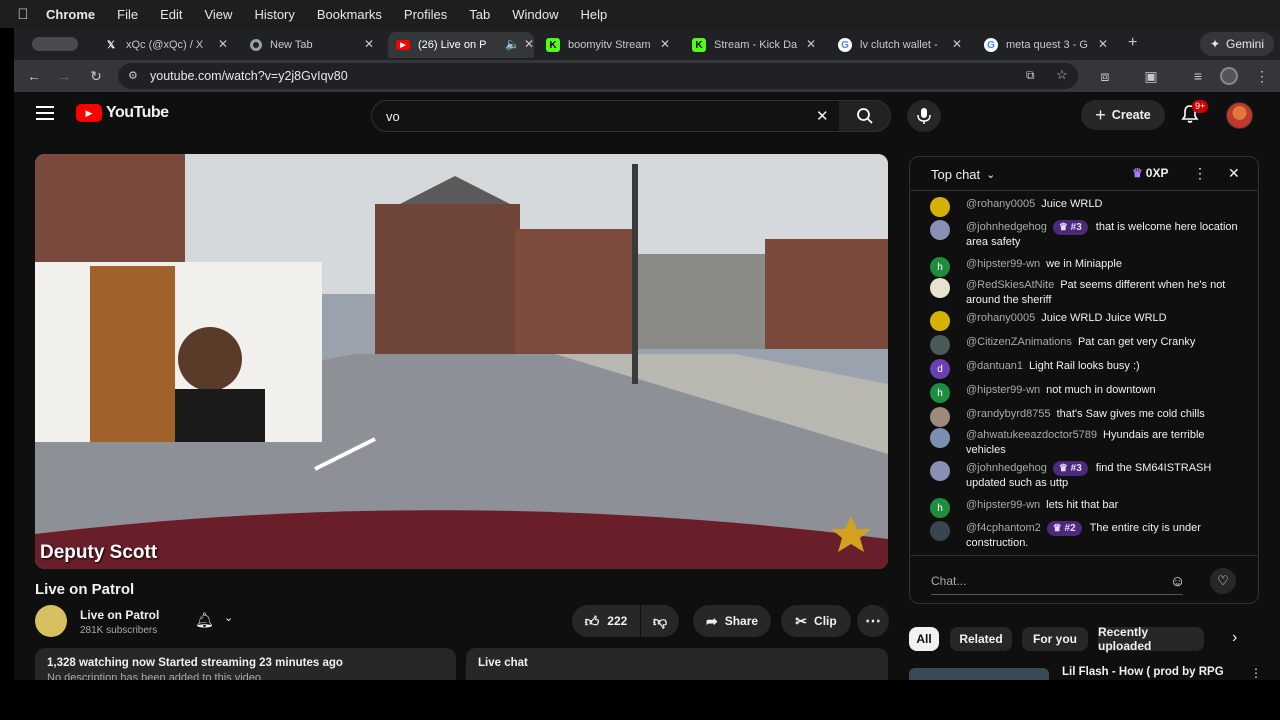 The height and width of the screenshot is (720, 1280). Describe the element at coordinates (1256, 673) in the screenshot. I see `recommendation-menu-icon: ⋮` at that location.